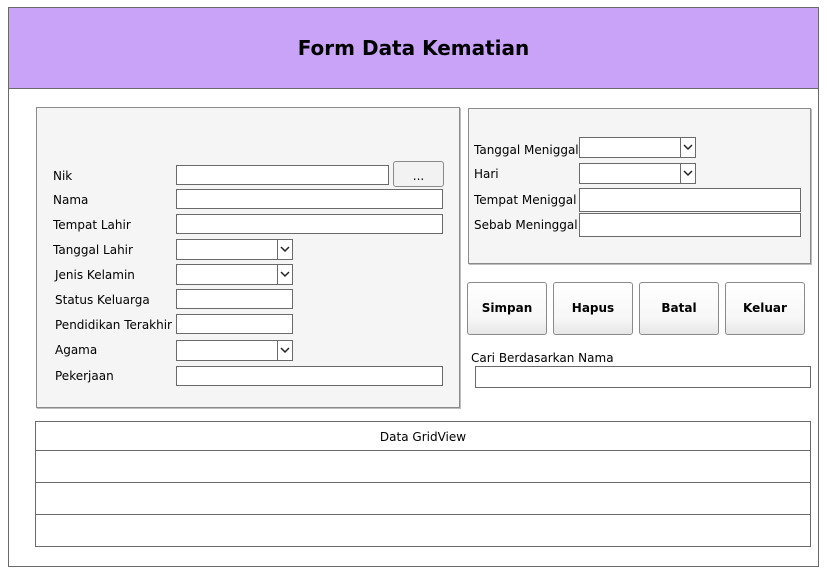 The width and height of the screenshot is (827, 573). I want to click on grid-header: Data GridView, so click(423, 436).